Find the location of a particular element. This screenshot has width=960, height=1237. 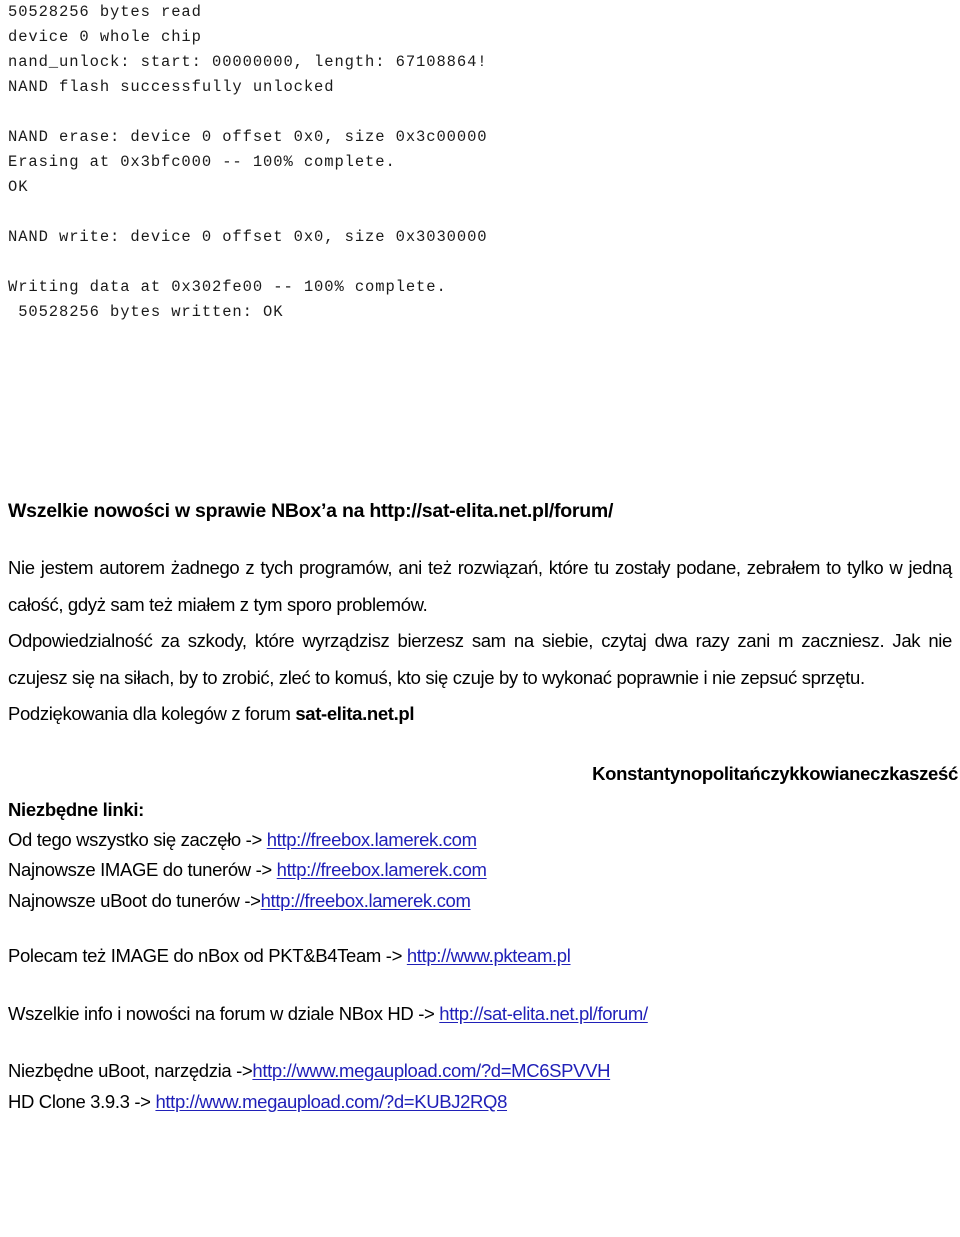

console-line: OK is located at coordinates (18, 187).